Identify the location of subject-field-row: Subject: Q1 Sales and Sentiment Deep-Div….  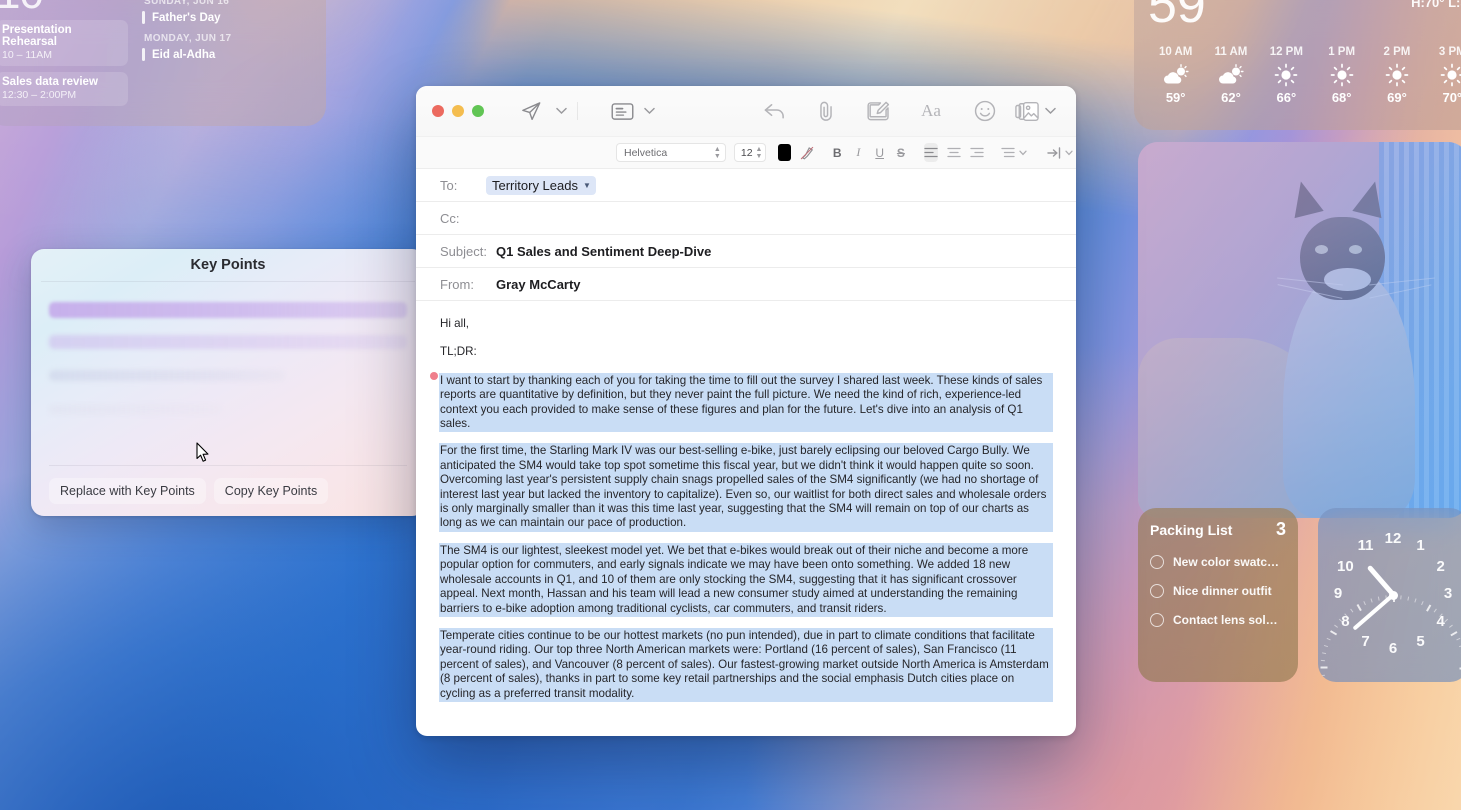
(746, 251).